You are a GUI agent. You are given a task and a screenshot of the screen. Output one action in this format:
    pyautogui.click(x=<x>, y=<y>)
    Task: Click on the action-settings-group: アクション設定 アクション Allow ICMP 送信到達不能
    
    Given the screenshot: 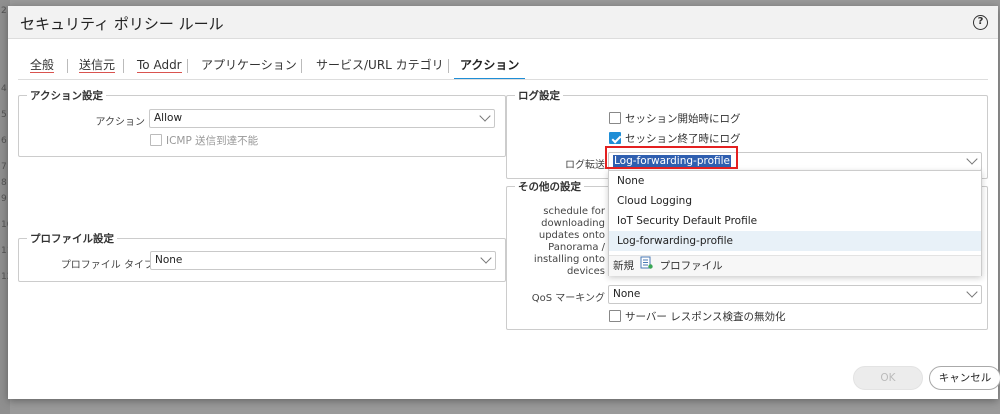 What is the action you would take?
    pyautogui.click(x=262, y=122)
    